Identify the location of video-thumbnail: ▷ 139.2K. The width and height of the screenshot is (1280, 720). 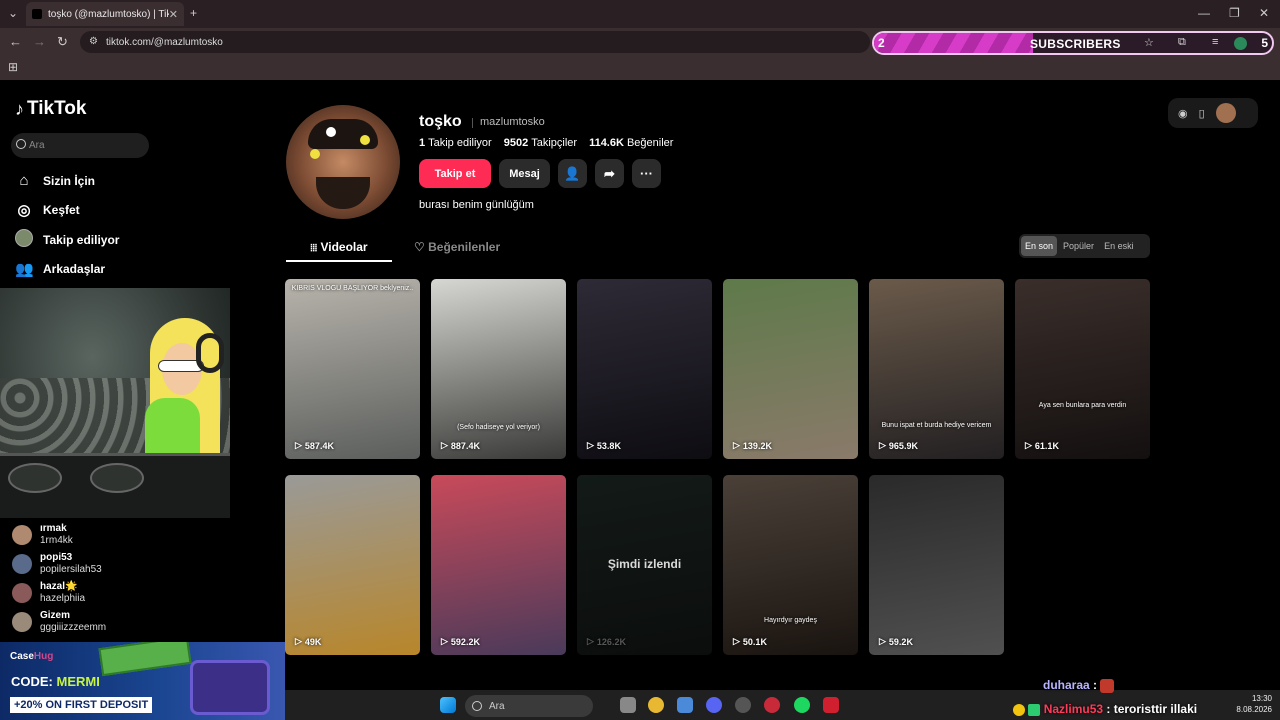
(790, 369).